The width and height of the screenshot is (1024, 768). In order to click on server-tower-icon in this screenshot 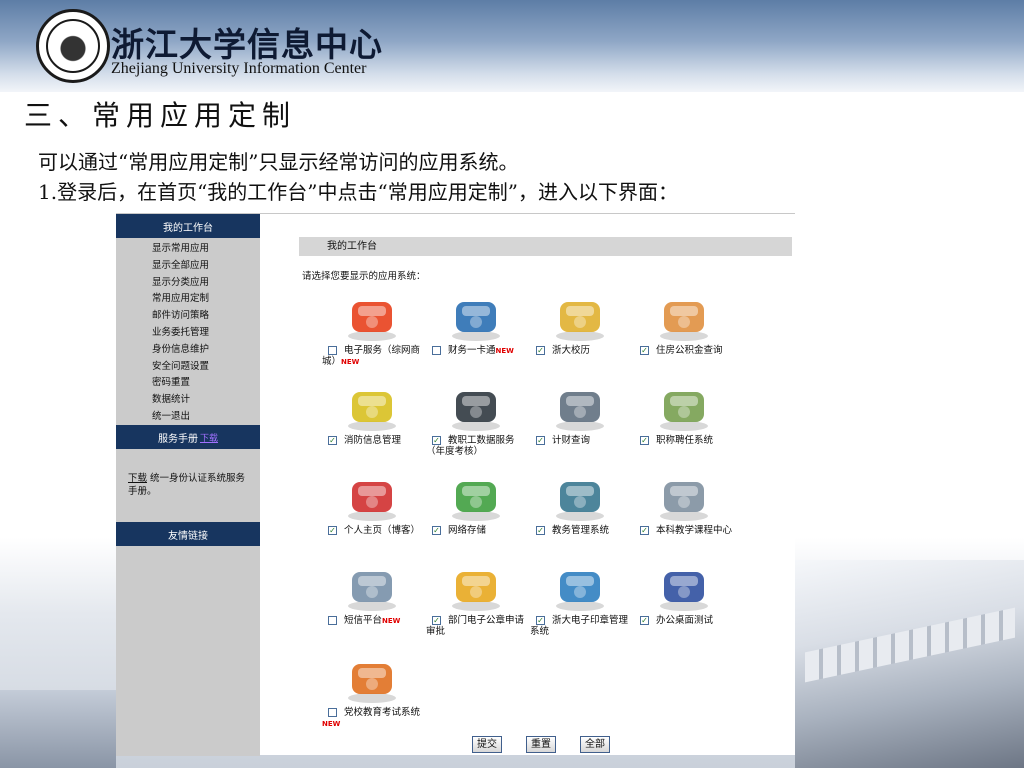, I will do `click(580, 499)`.